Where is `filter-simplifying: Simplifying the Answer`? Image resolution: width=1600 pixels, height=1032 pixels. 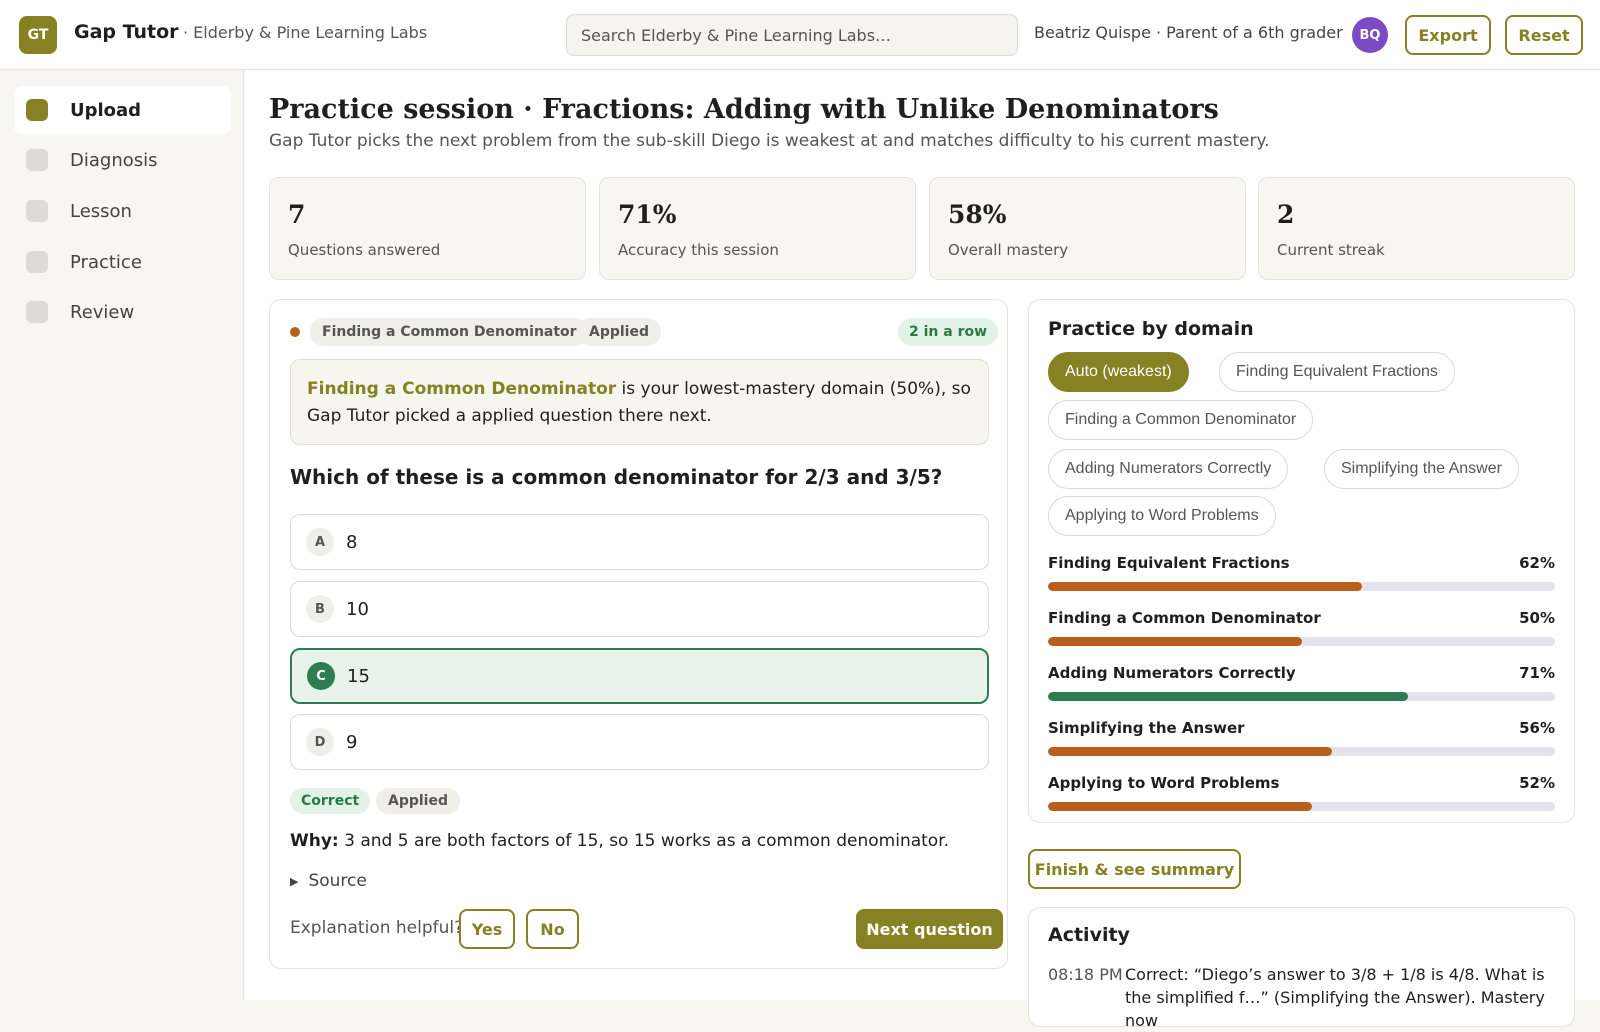 filter-simplifying: Simplifying the Answer is located at coordinates (1421, 469).